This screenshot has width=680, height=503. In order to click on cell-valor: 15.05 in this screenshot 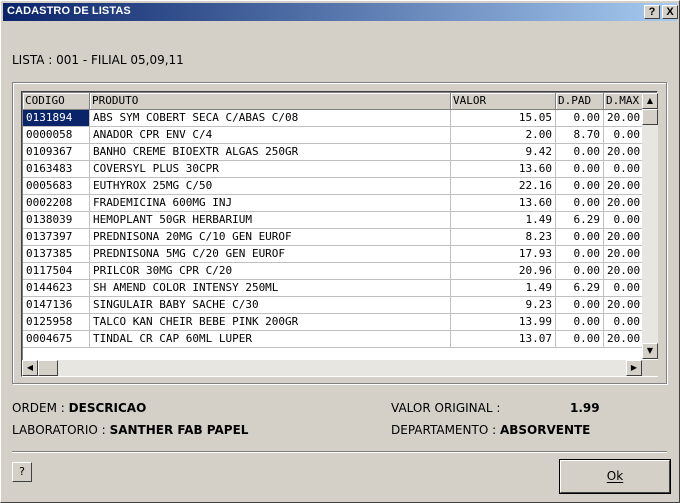, I will do `click(503, 118)`.